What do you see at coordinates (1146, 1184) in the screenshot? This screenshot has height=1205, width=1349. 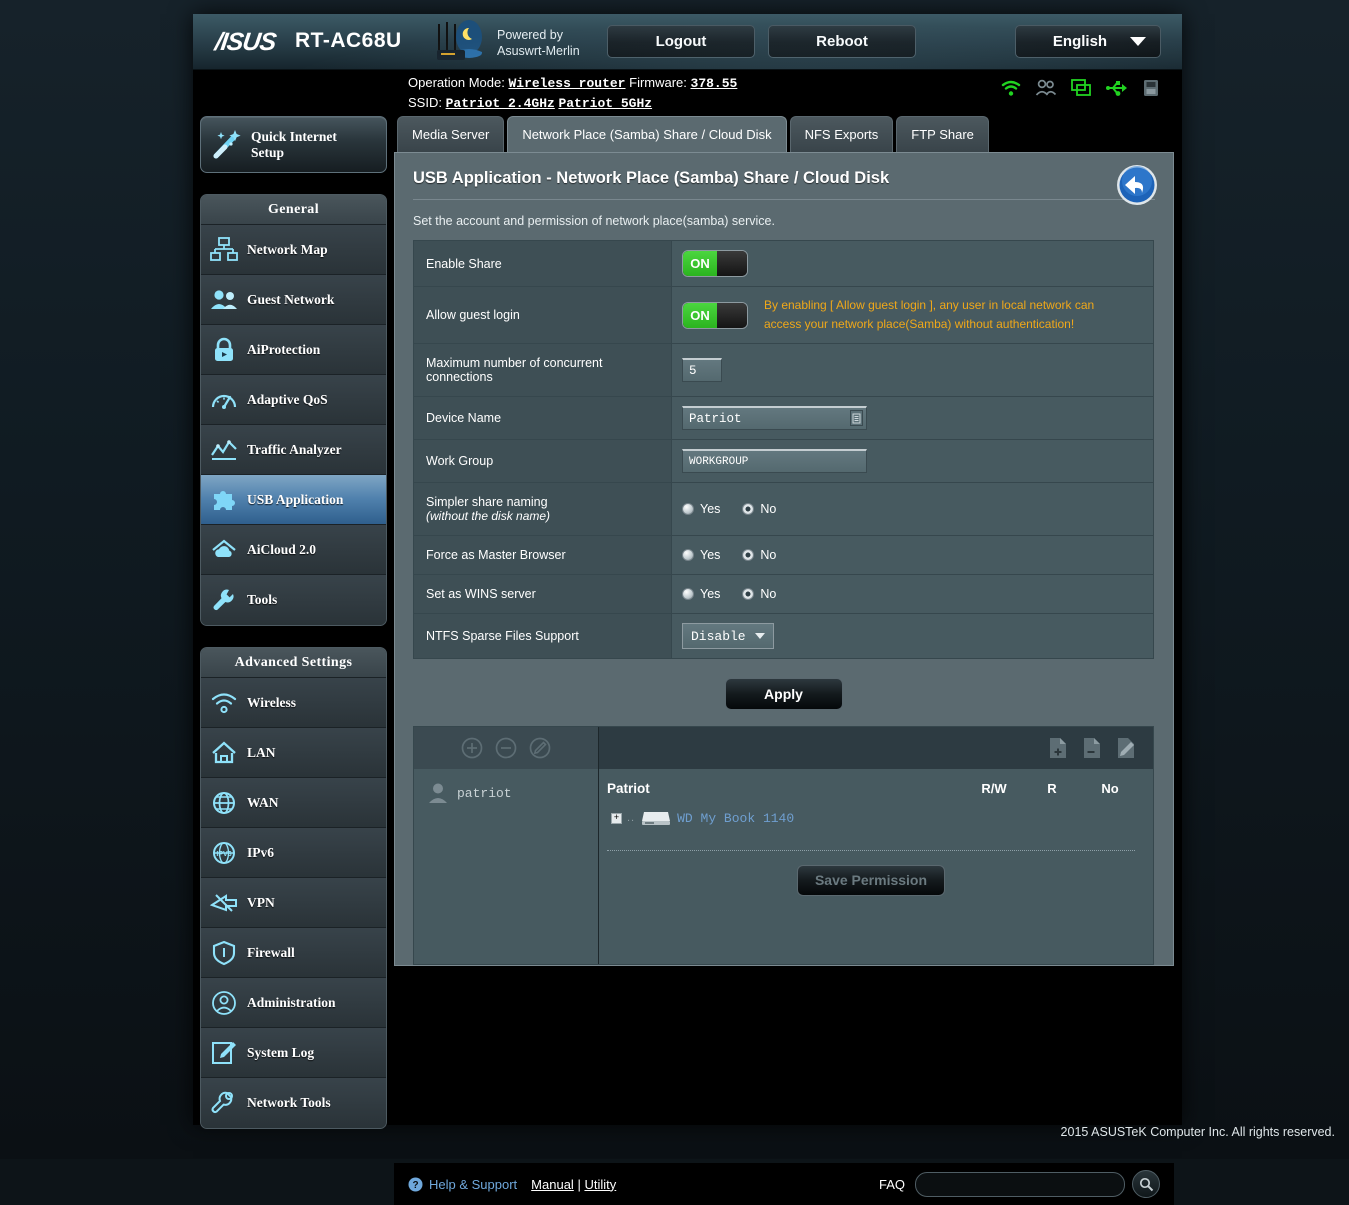 I see `search-icon` at bounding box center [1146, 1184].